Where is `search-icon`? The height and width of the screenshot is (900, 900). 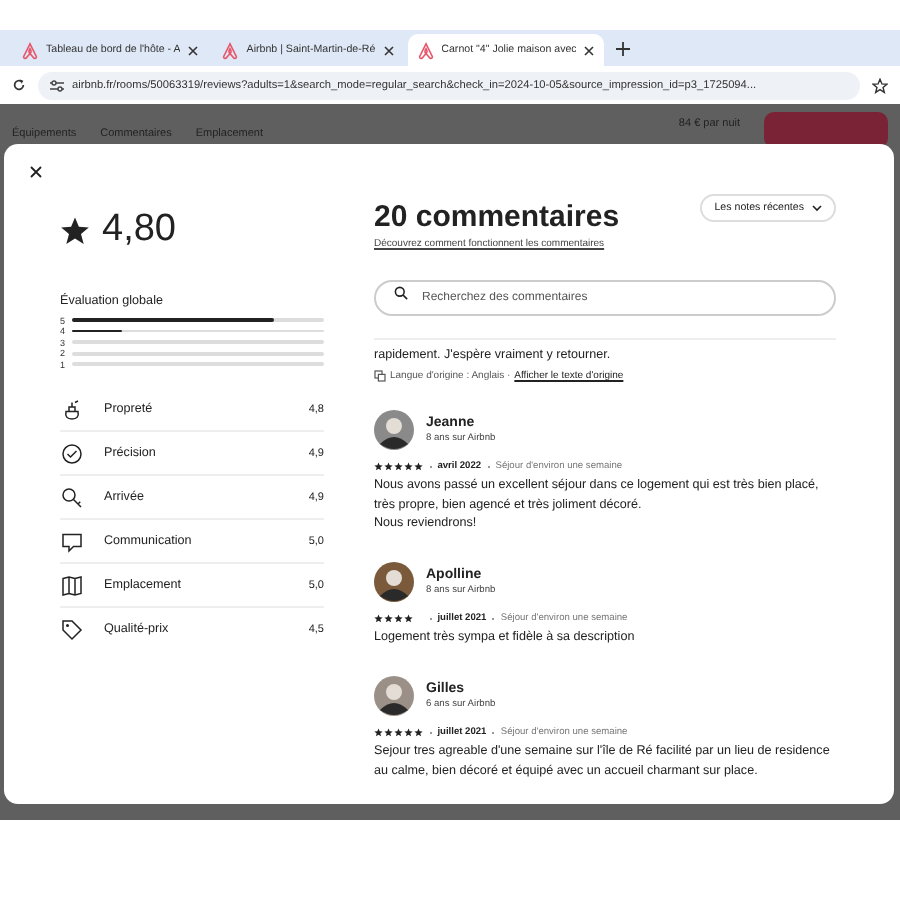
search-icon is located at coordinates (401, 292).